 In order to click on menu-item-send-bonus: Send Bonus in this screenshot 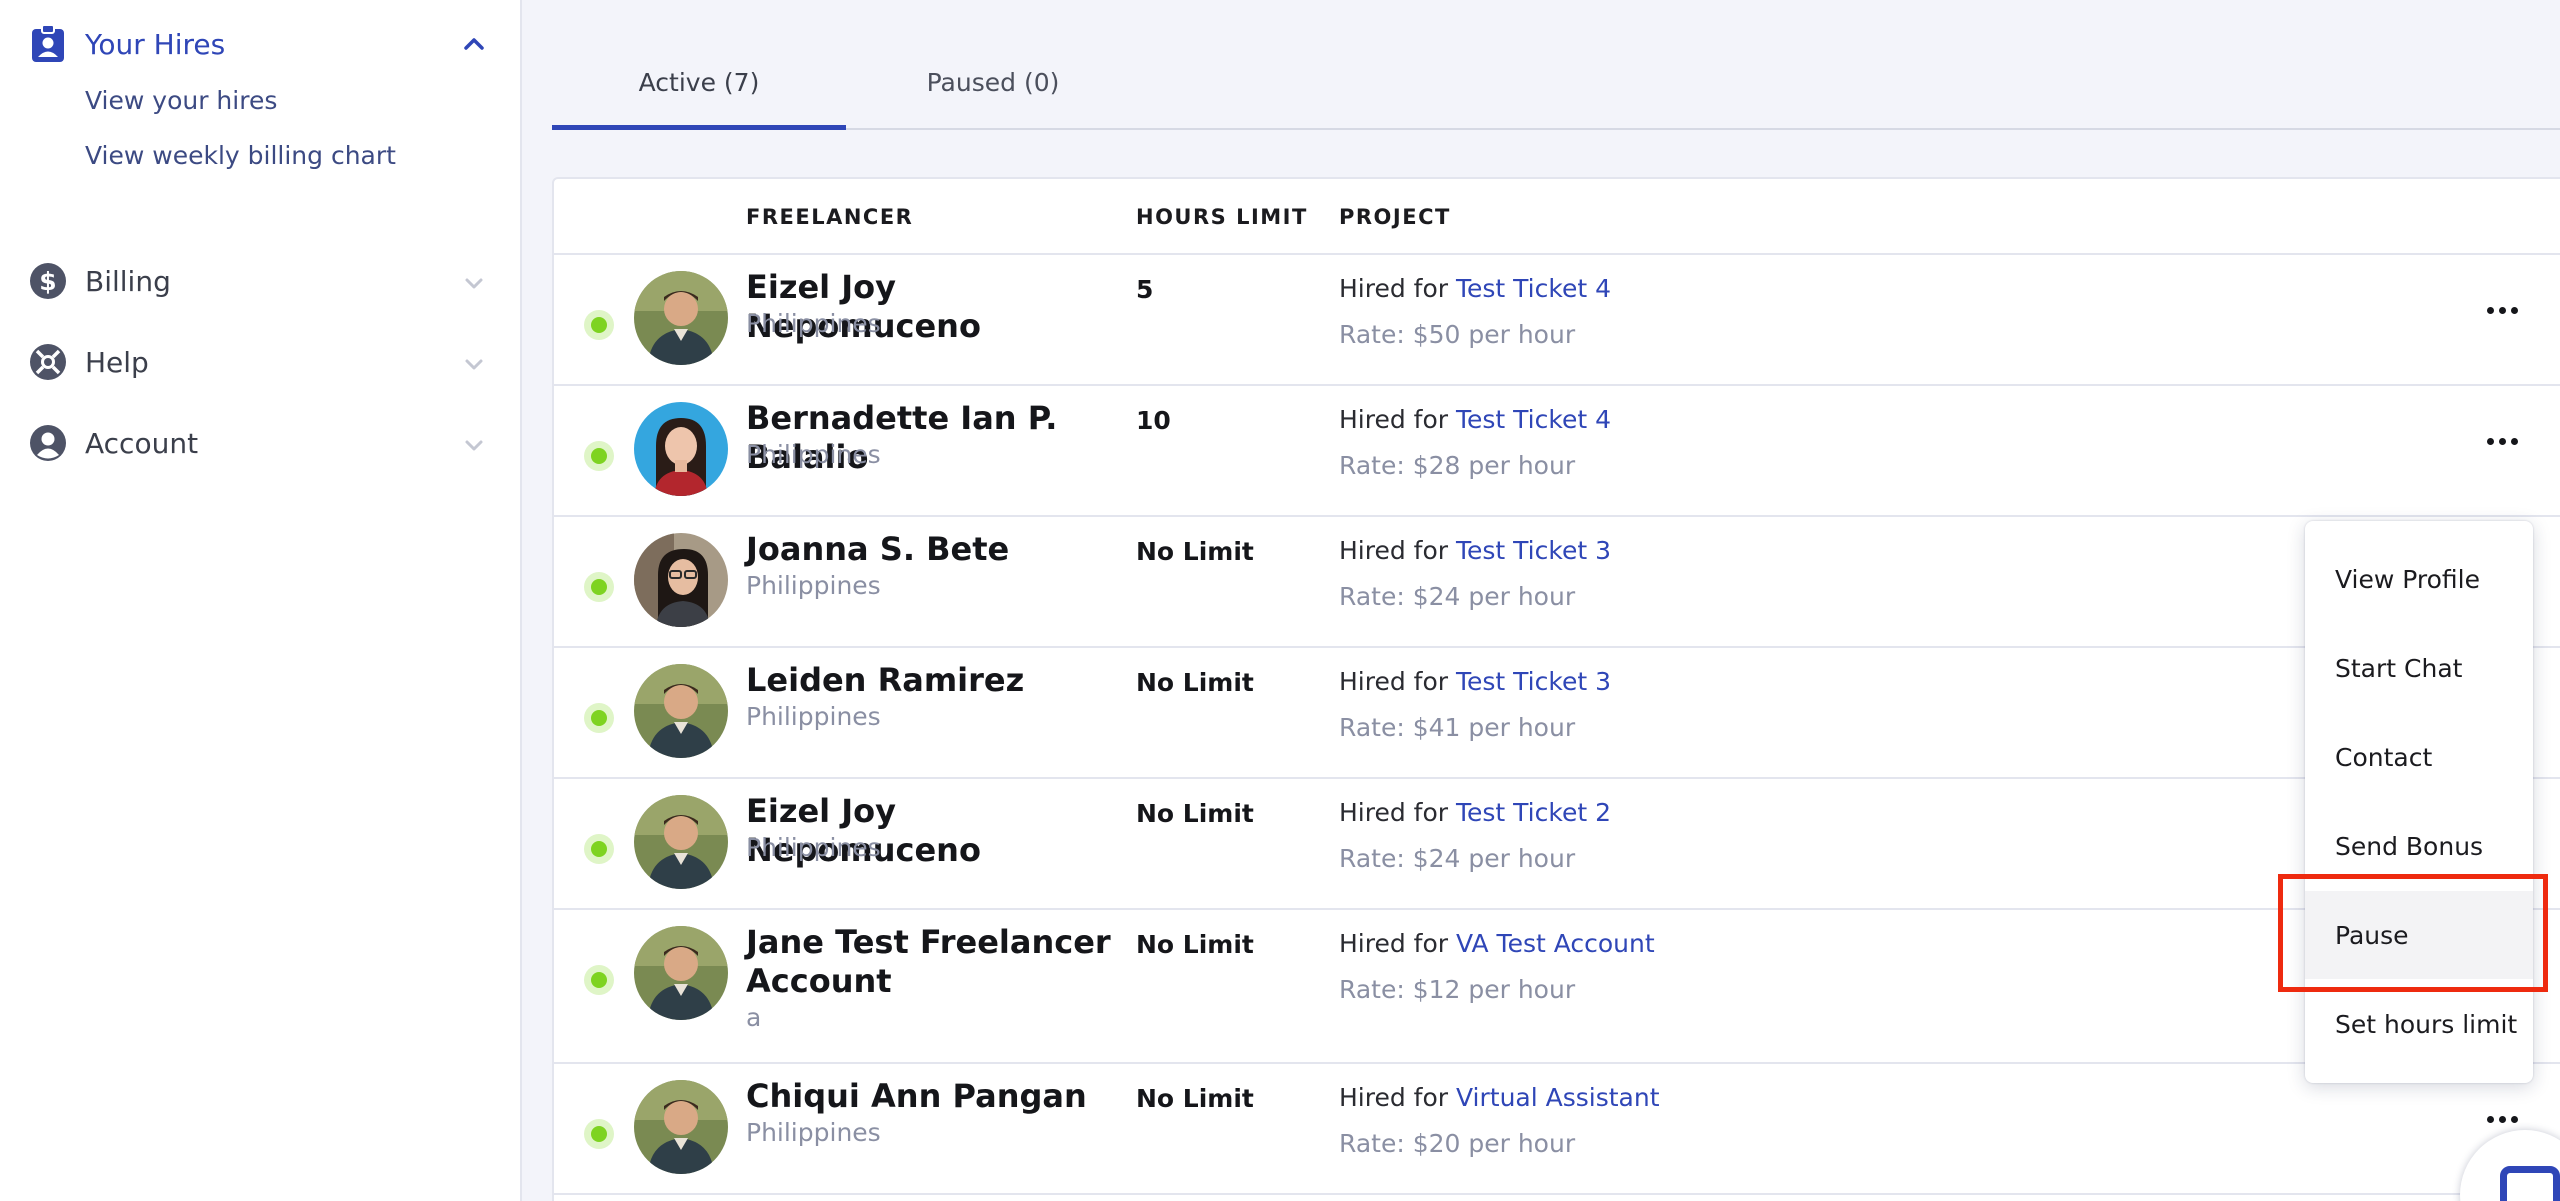, I will do `click(2419, 846)`.